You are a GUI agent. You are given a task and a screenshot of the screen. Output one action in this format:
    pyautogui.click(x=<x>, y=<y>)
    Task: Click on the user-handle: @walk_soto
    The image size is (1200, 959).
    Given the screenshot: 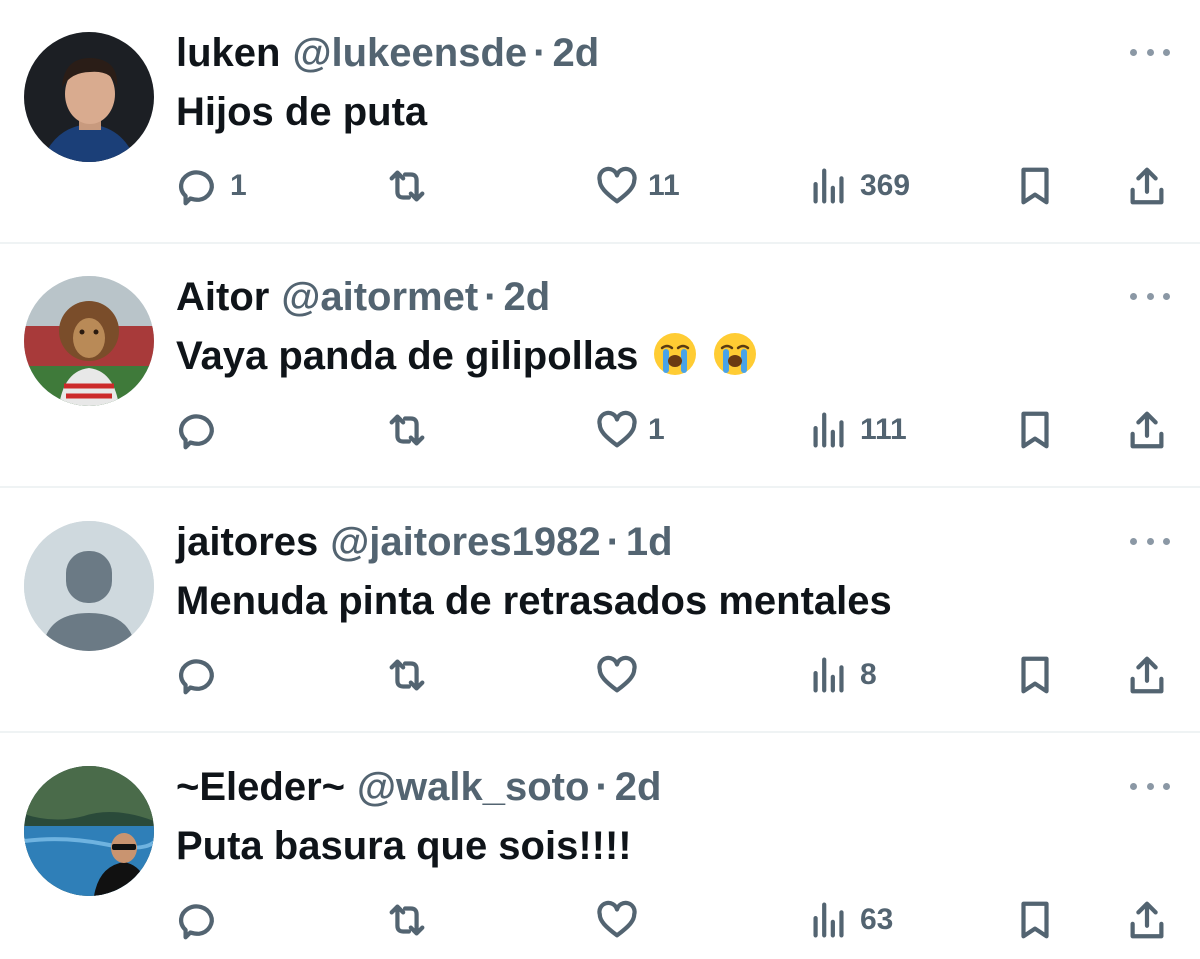 What is the action you would take?
    pyautogui.click(x=473, y=787)
    